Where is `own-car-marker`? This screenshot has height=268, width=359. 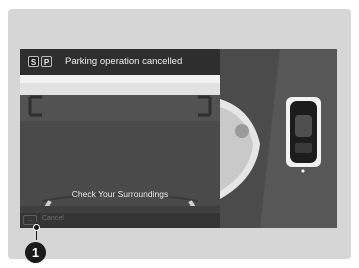 own-car-marker is located at coordinates (303, 171).